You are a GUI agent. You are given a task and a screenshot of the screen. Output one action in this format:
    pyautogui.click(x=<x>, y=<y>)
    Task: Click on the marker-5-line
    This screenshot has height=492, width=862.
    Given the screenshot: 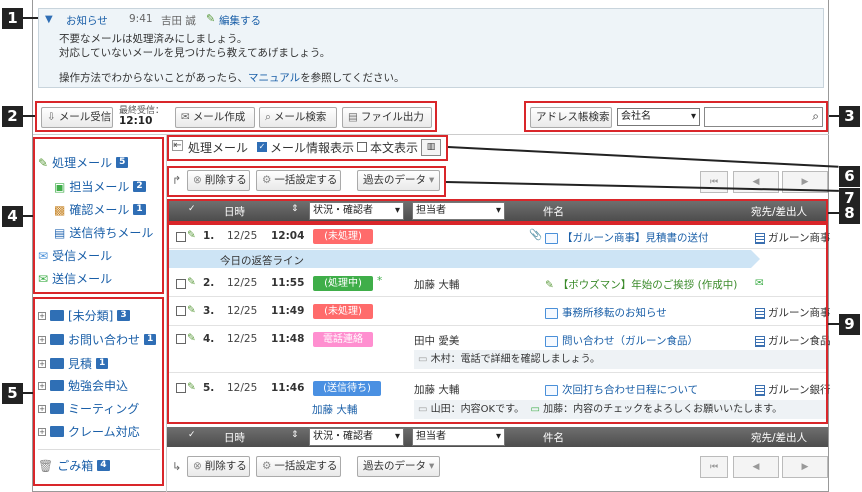 What is the action you would take?
    pyautogui.click(x=28, y=393)
    